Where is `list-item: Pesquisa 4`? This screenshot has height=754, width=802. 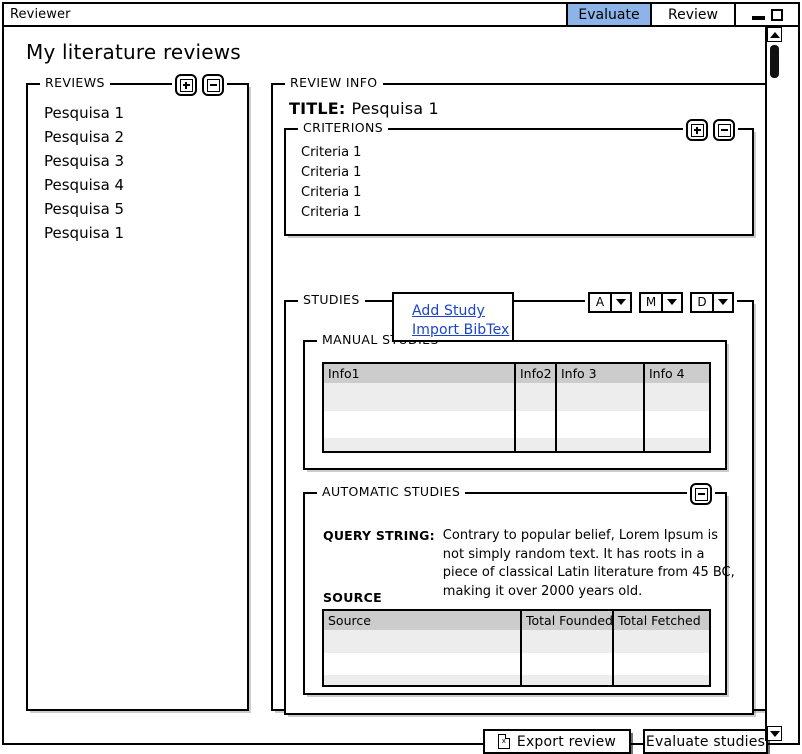
list-item: Pesquisa 4 is located at coordinates (140, 185).